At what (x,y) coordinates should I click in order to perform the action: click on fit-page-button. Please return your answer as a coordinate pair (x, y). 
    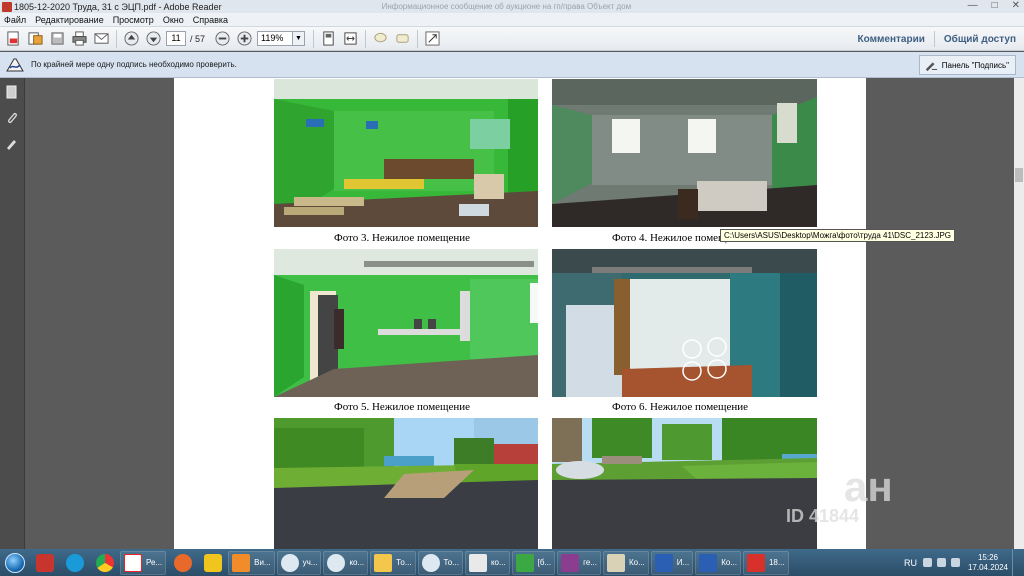
    Looking at the image, I should click on (328, 39).